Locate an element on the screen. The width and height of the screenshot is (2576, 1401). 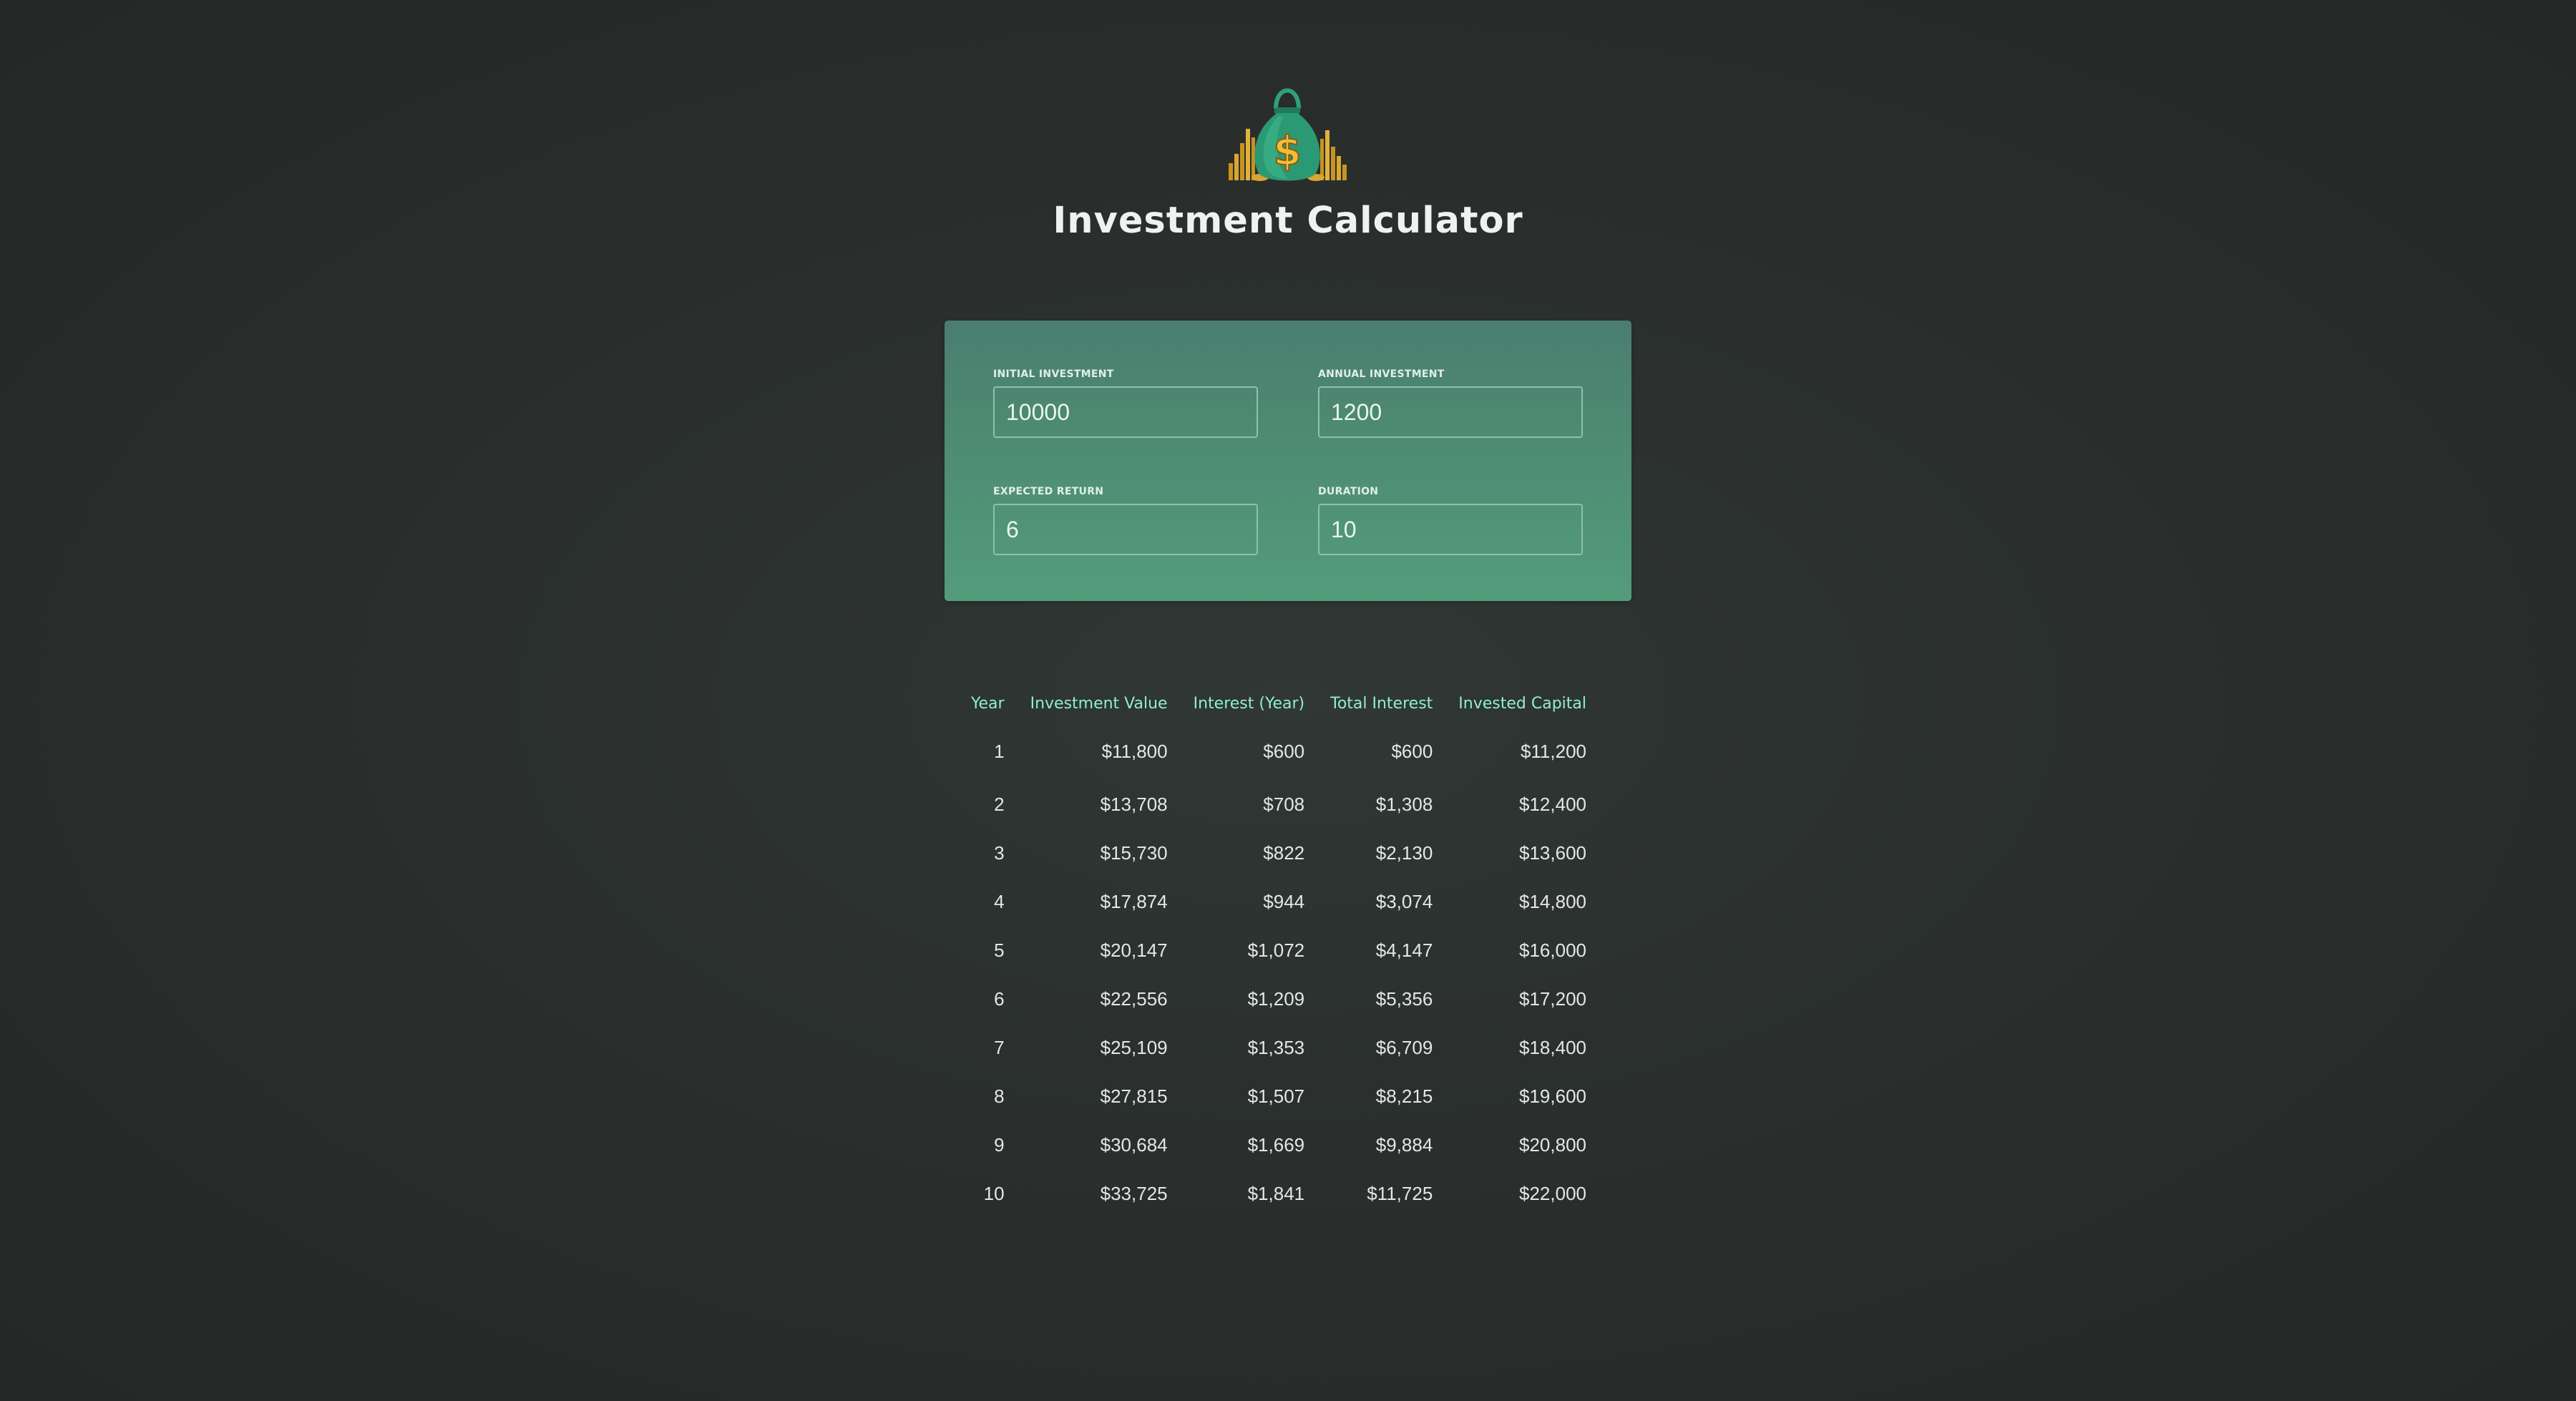
table-row: 3 $15,730 $822 $2,130 $13,600 is located at coordinates (1278, 853).